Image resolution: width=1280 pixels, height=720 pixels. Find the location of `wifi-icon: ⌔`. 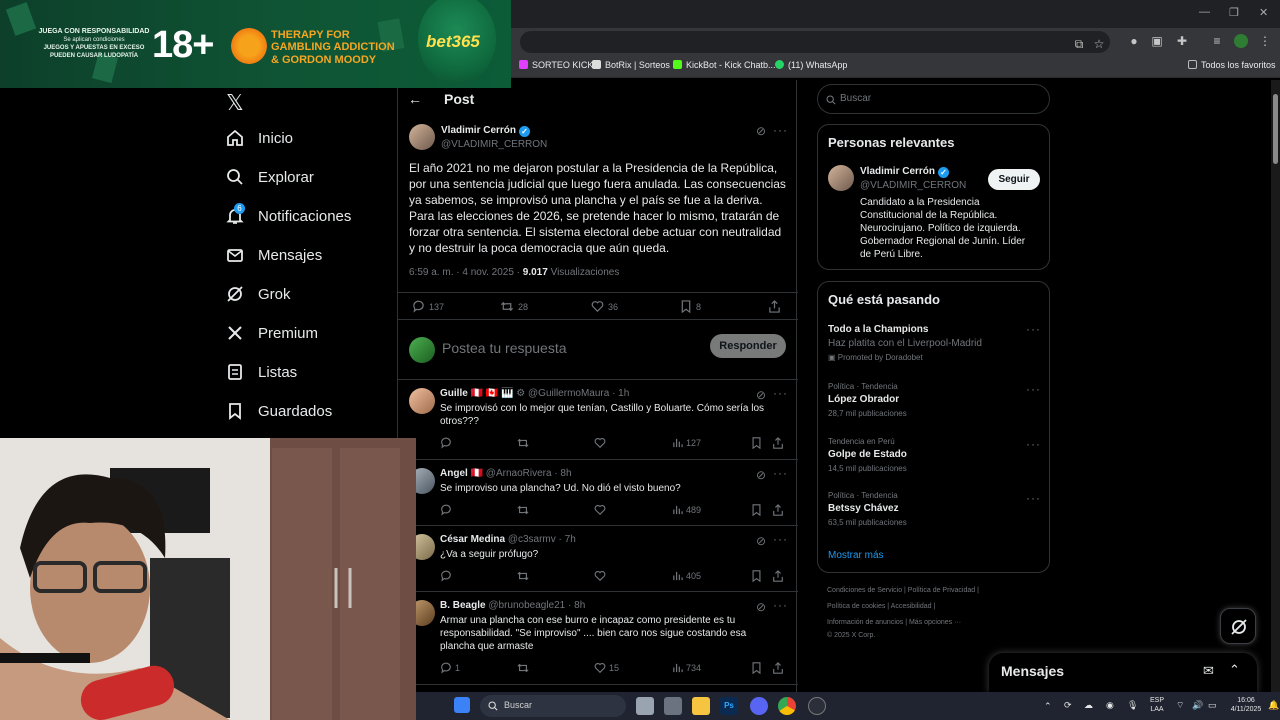

wifi-icon: ⌔ is located at coordinates (1180, 705).